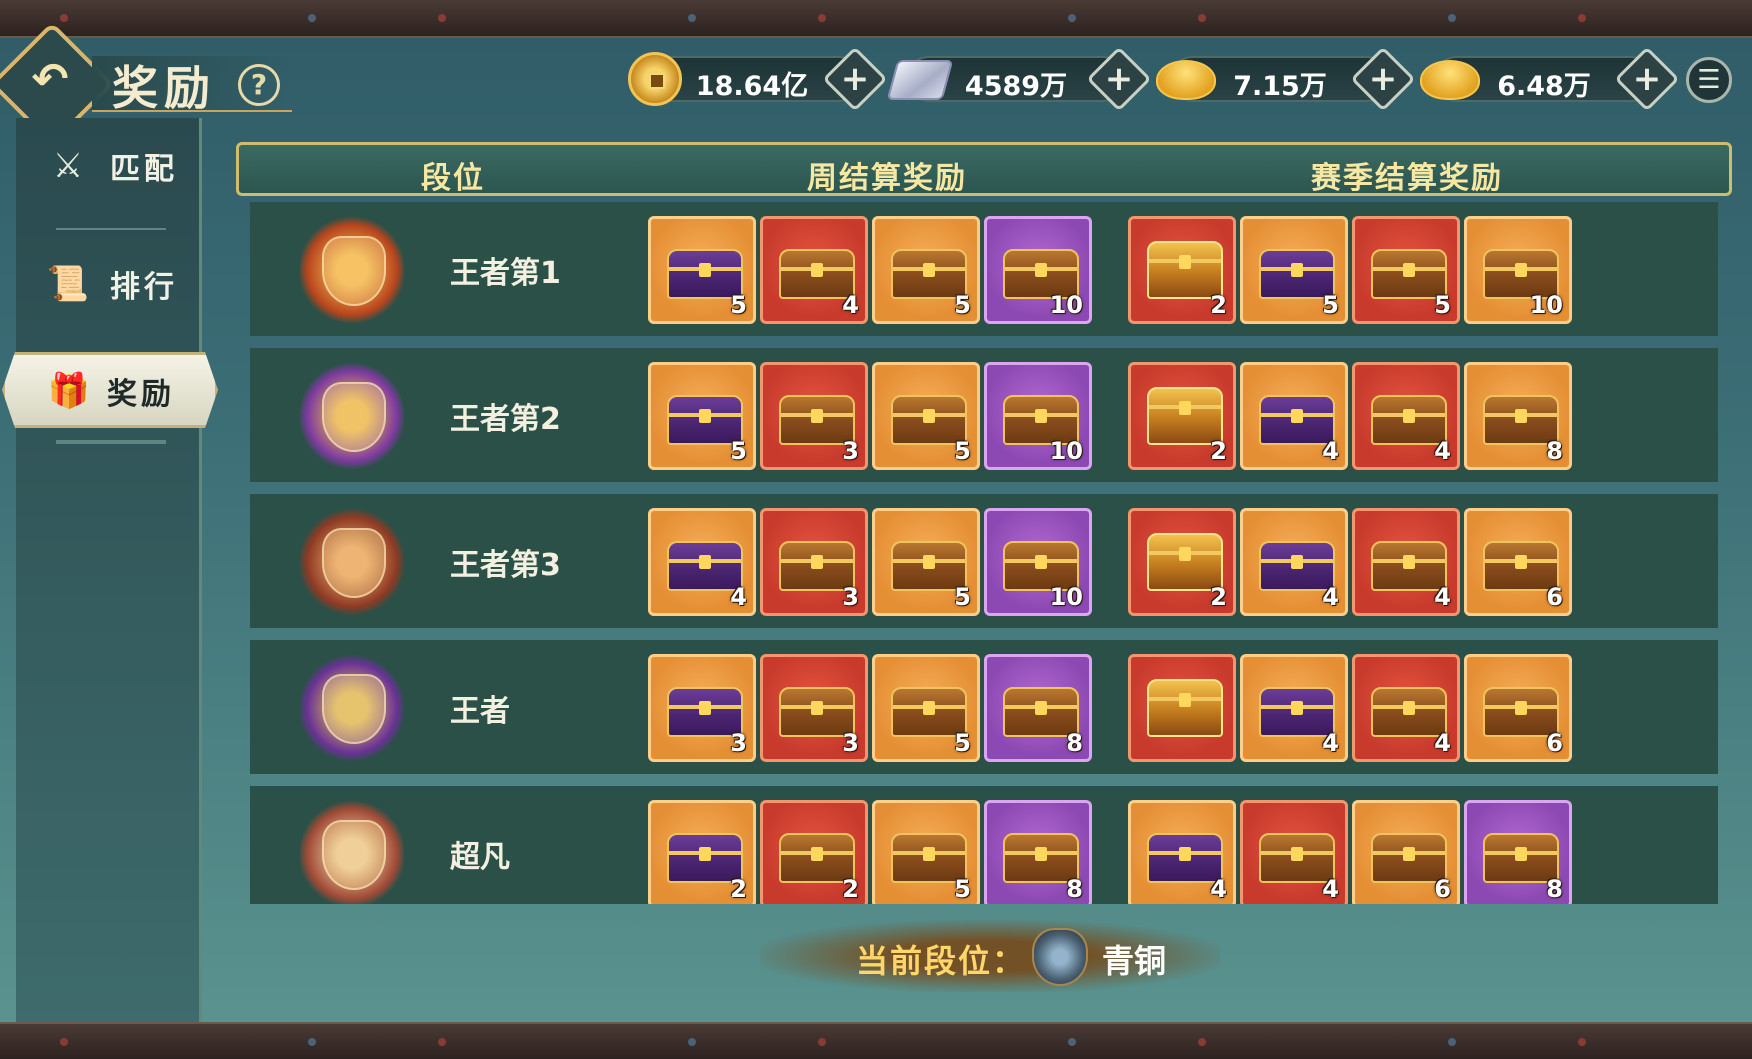  Describe the element at coordinates (164, 88) in the screenshot. I see `page-title: 奖励` at that location.